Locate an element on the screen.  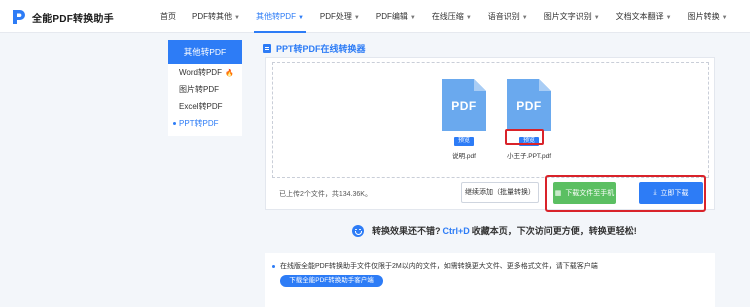
file-item: PDF 预览 小王子.PPT.pdf is located at coordinates (529, 119).